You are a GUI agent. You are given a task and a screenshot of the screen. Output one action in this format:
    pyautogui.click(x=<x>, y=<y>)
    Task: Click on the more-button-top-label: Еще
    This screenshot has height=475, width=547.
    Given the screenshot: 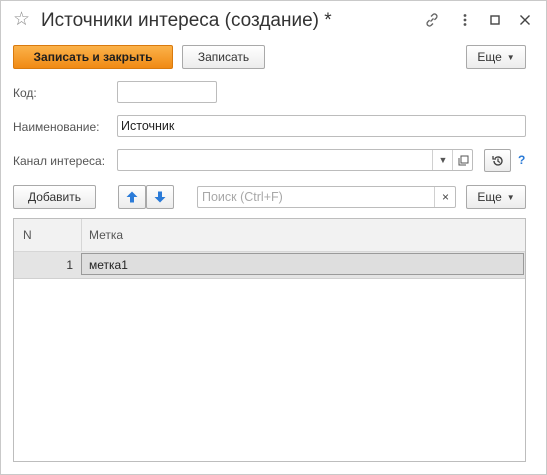 What is the action you would take?
    pyautogui.click(x=489, y=57)
    